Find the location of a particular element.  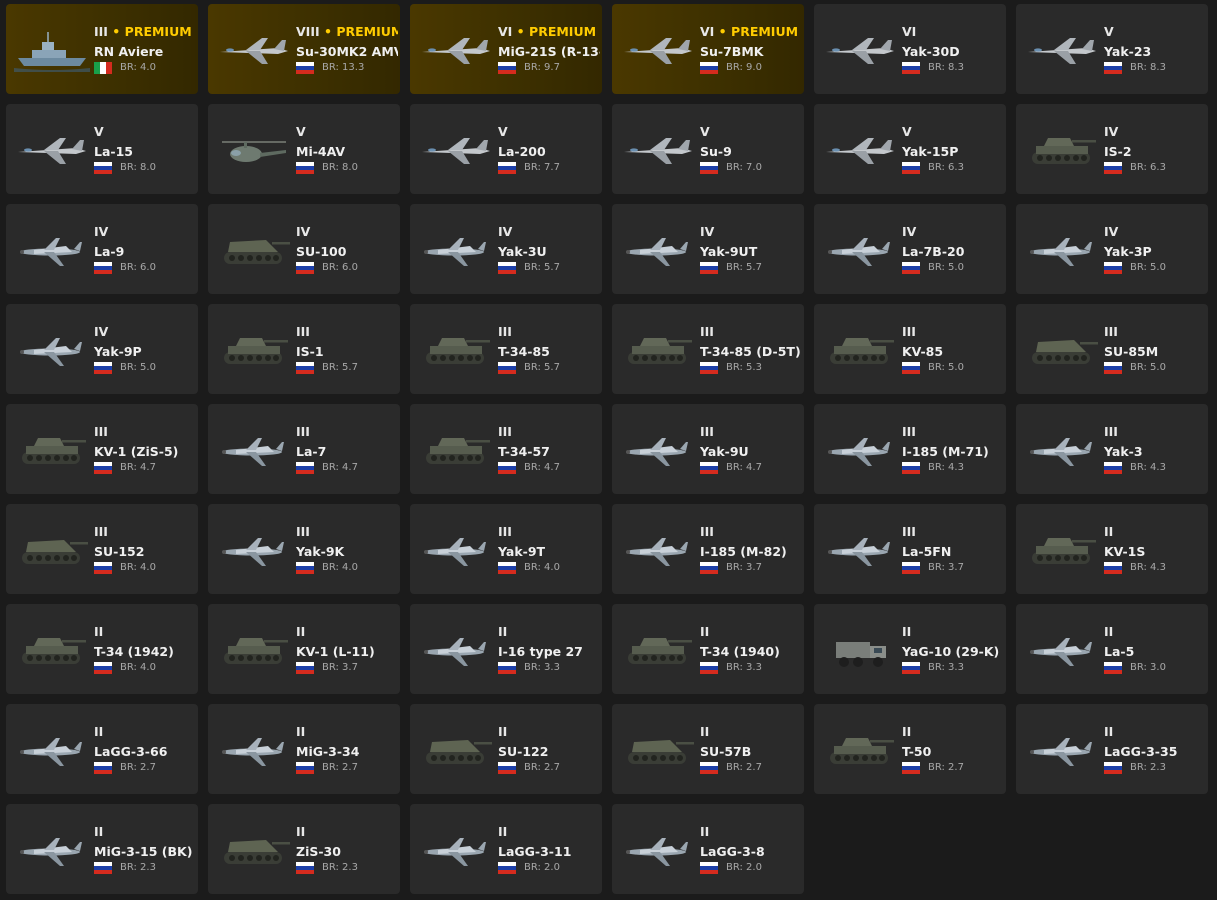

vehicle-card: IV Yak-9P BR: 5.0 is located at coordinates (102, 349).